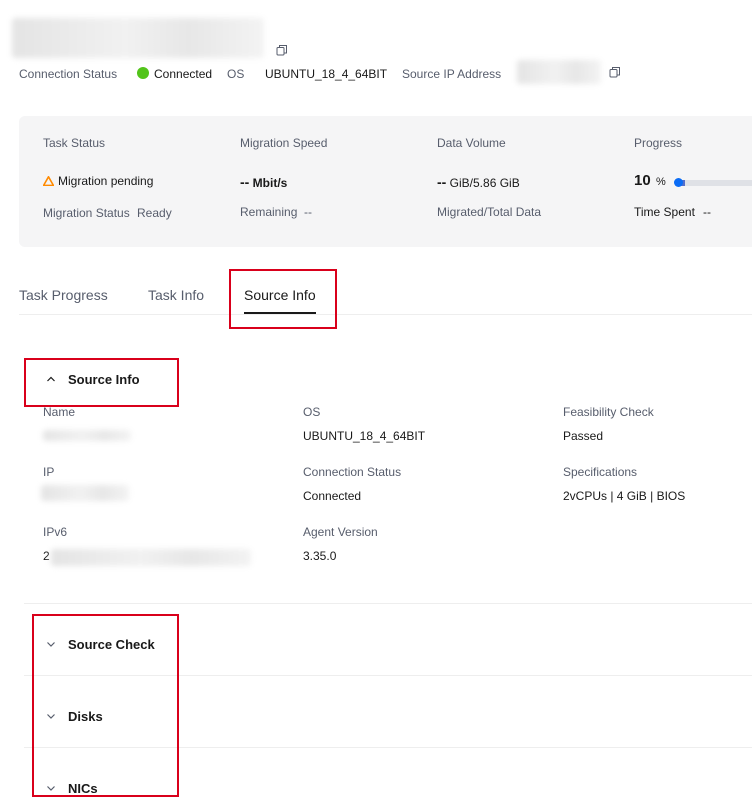  Describe the element at coordinates (308, 212) in the screenshot. I see `remaining-value: --` at that location.